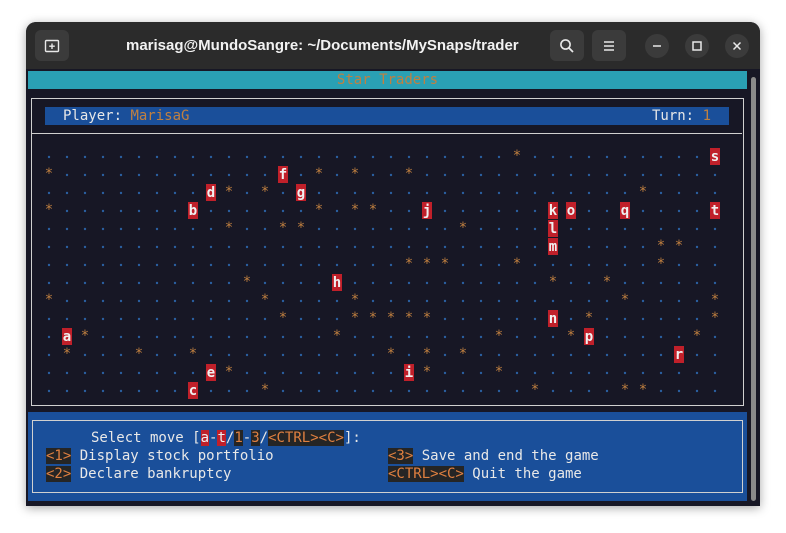 This screenshot has width=786, height=533. I want to click on company-k: k, so click(553, 210).